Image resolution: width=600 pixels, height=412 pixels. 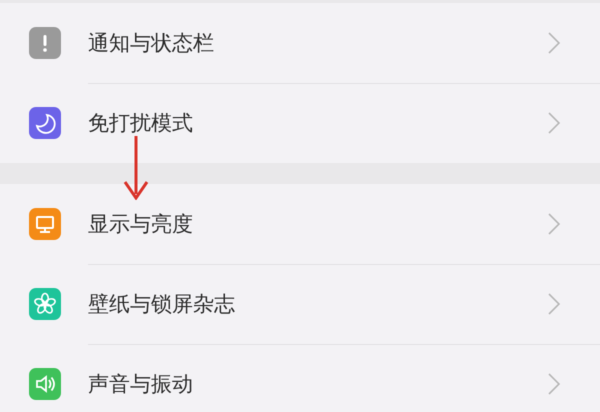 What do you see at coordinates (136, 168) in the screenshot?
I see `annotation-arrow` at bounding box center [136, 168].